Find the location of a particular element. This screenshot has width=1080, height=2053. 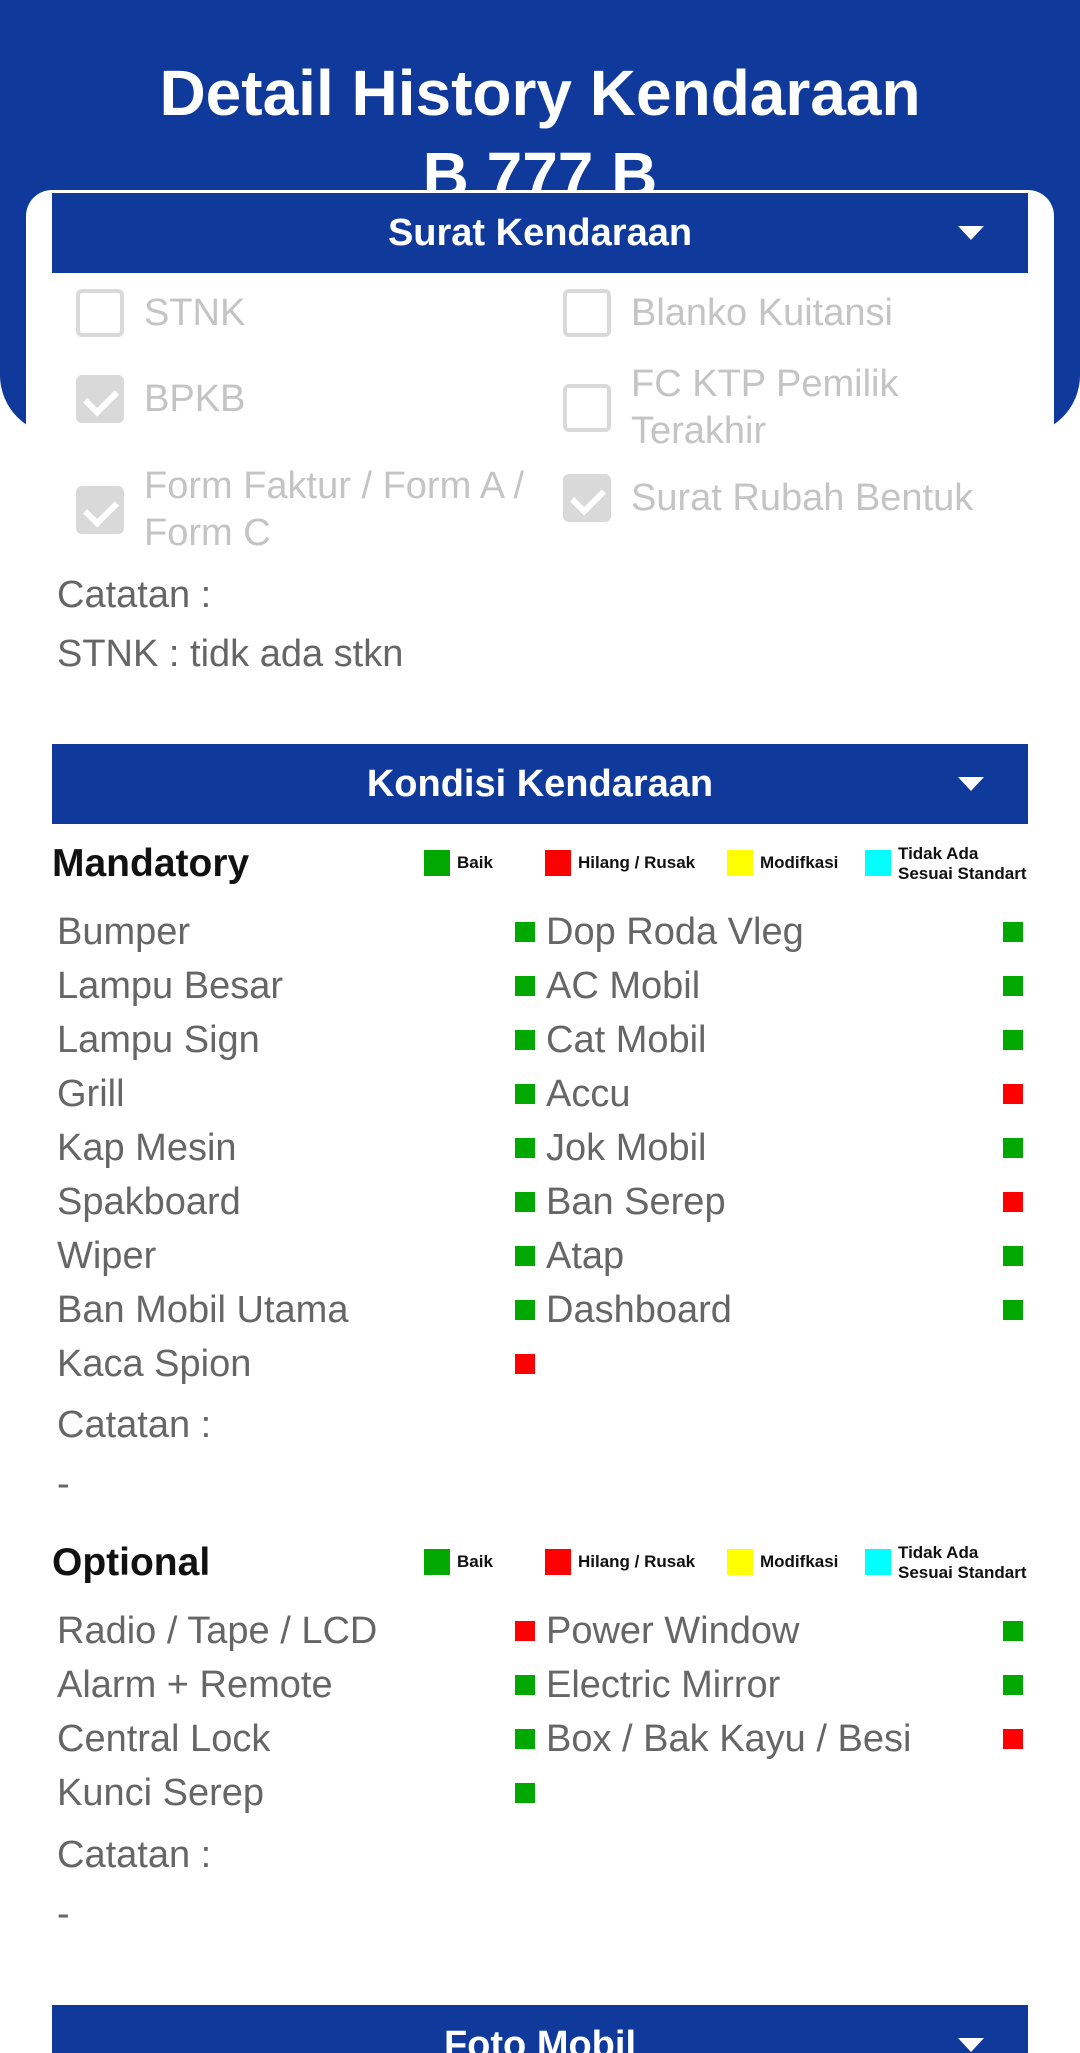

surat-note-label: Catatan : is located at coordinates (134, 595).